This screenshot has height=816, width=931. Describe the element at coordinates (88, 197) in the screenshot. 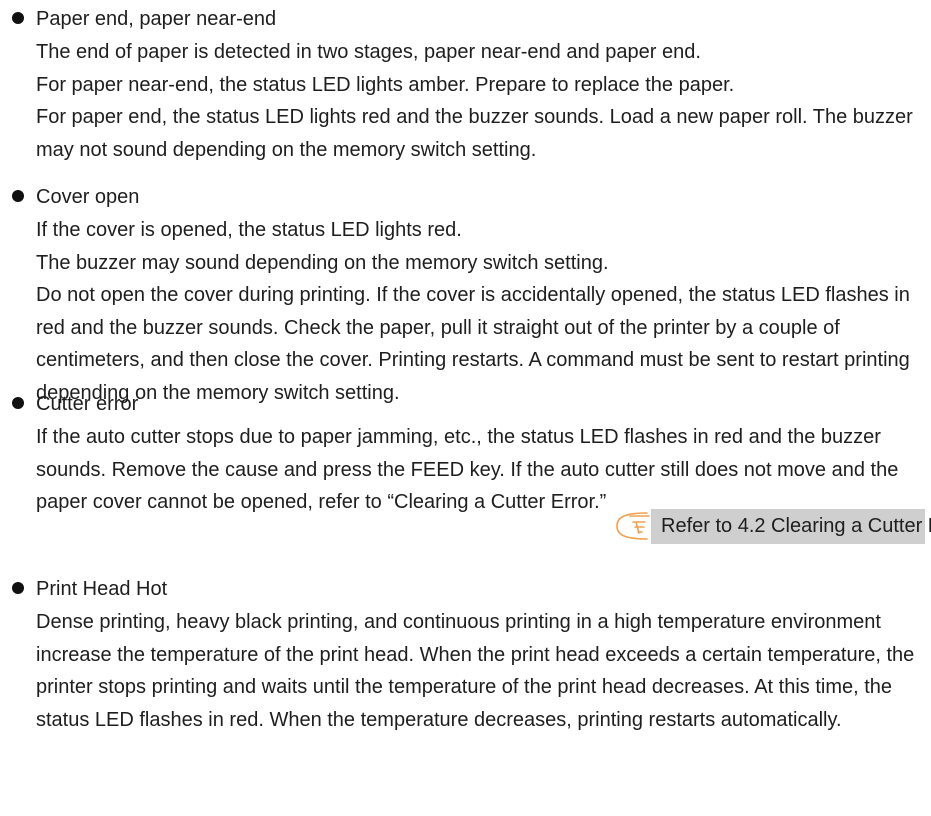

I see `item-title: Cover open` at that location.